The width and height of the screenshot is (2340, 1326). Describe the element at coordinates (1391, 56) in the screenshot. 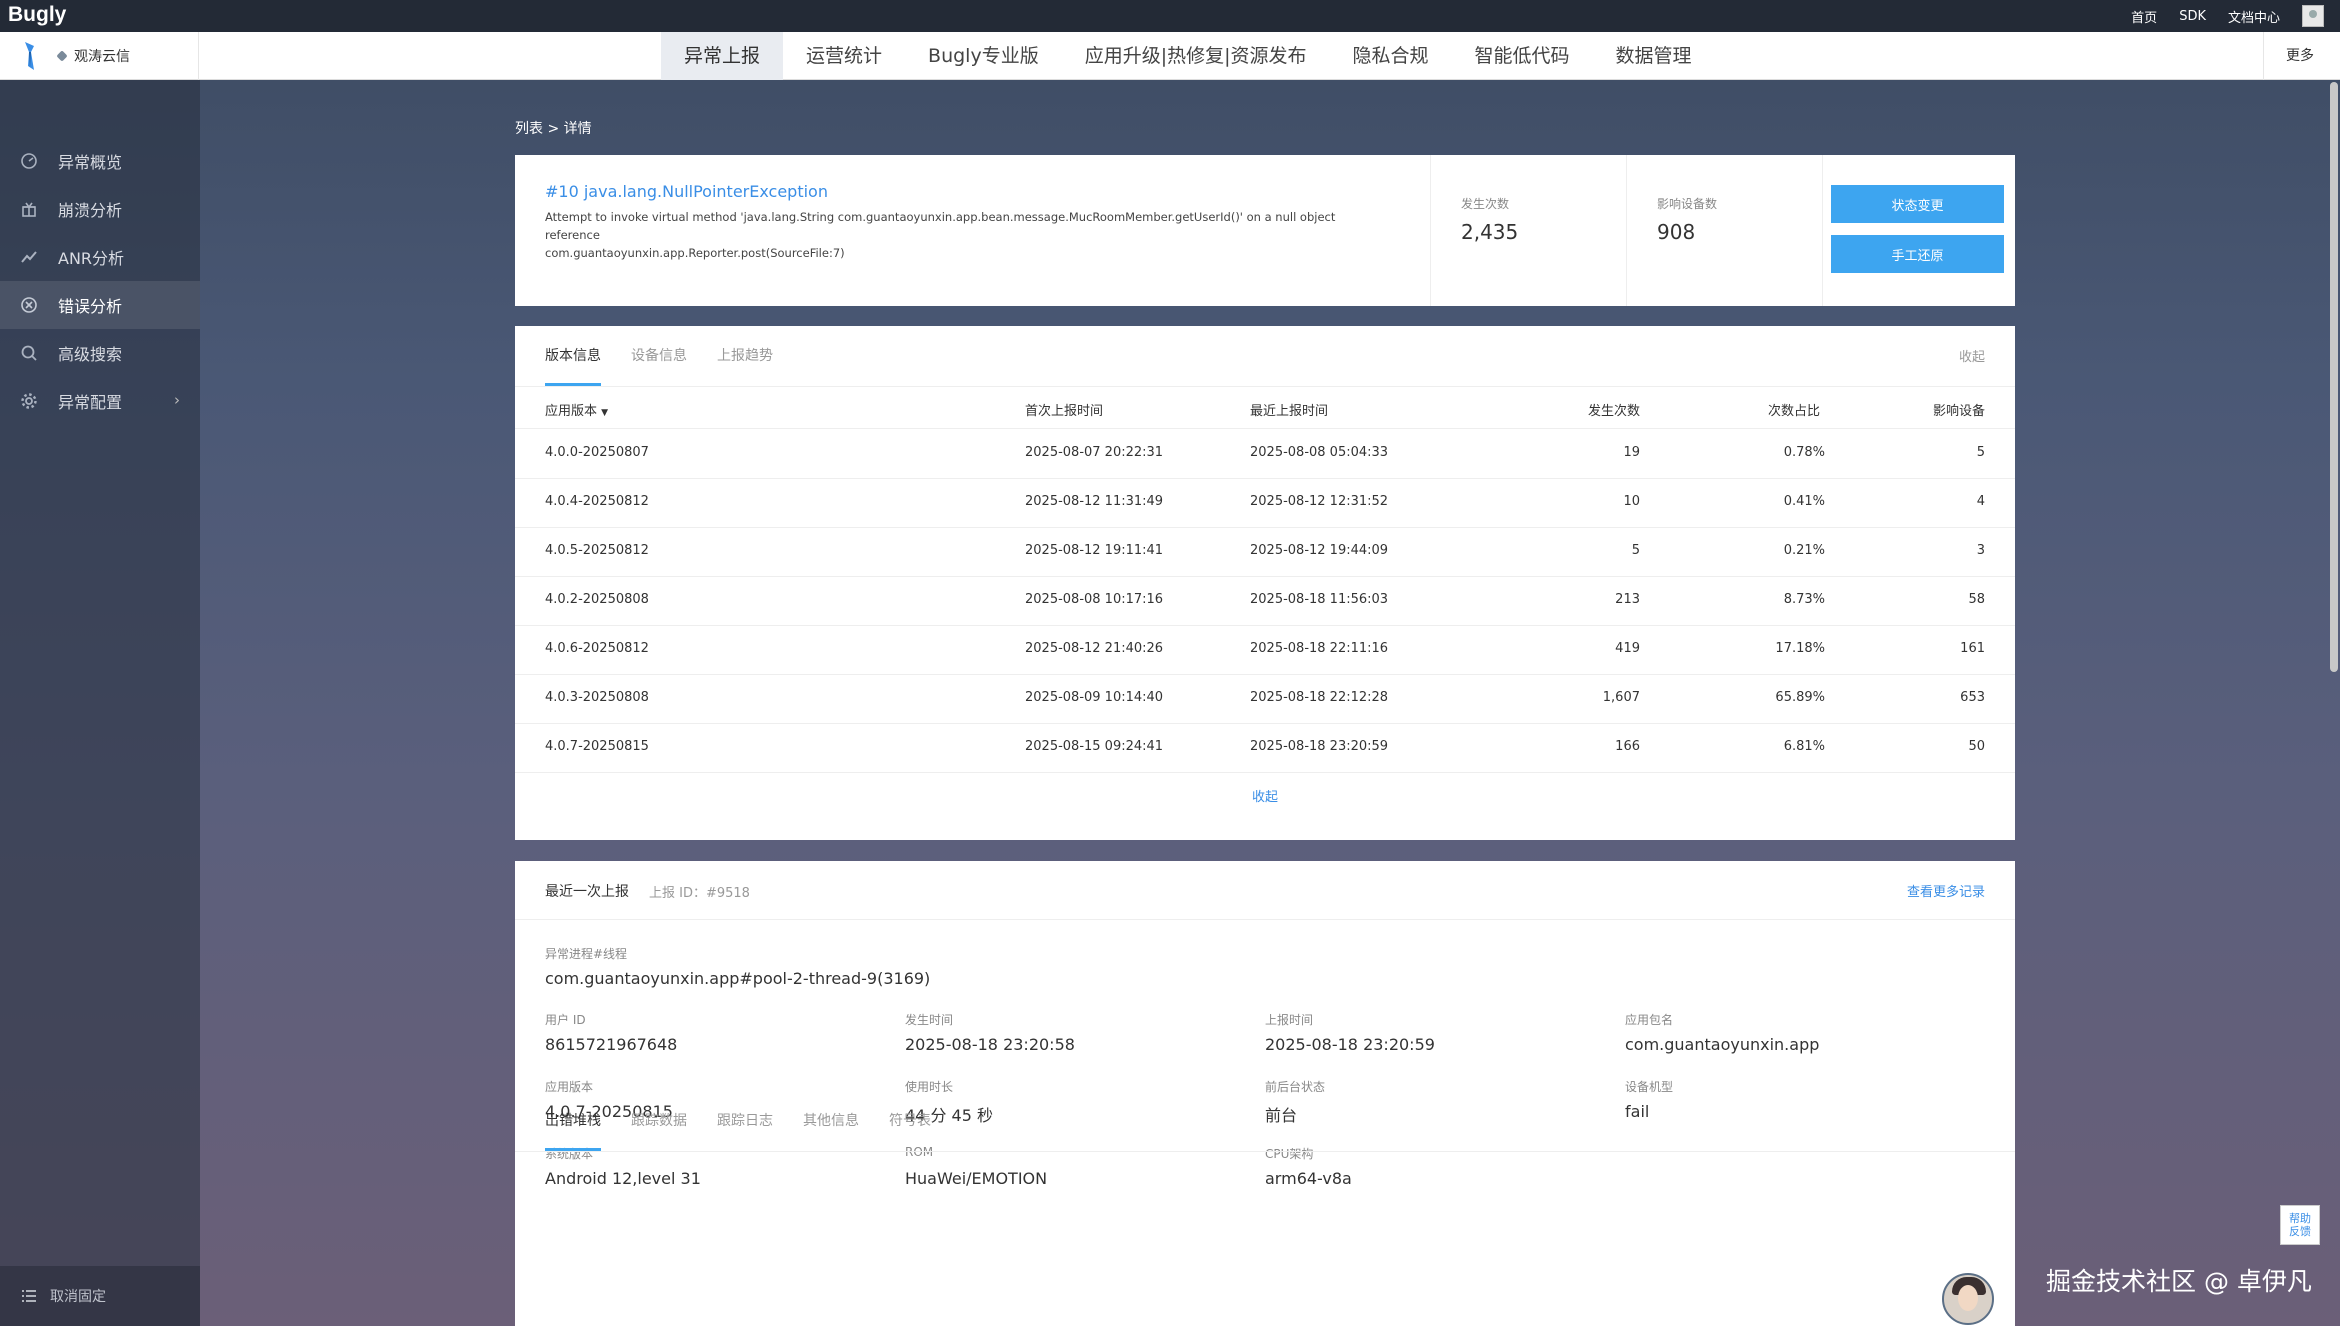

I see `menu-privacy: 隐私合规` at that location.